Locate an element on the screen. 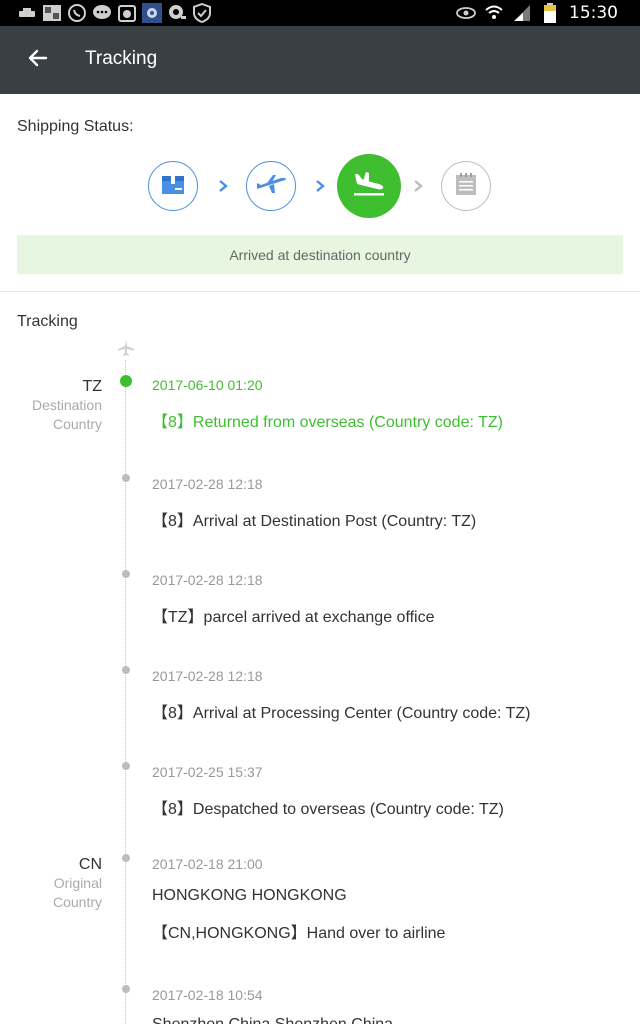  step-departed is located at coordinates (271, 186).